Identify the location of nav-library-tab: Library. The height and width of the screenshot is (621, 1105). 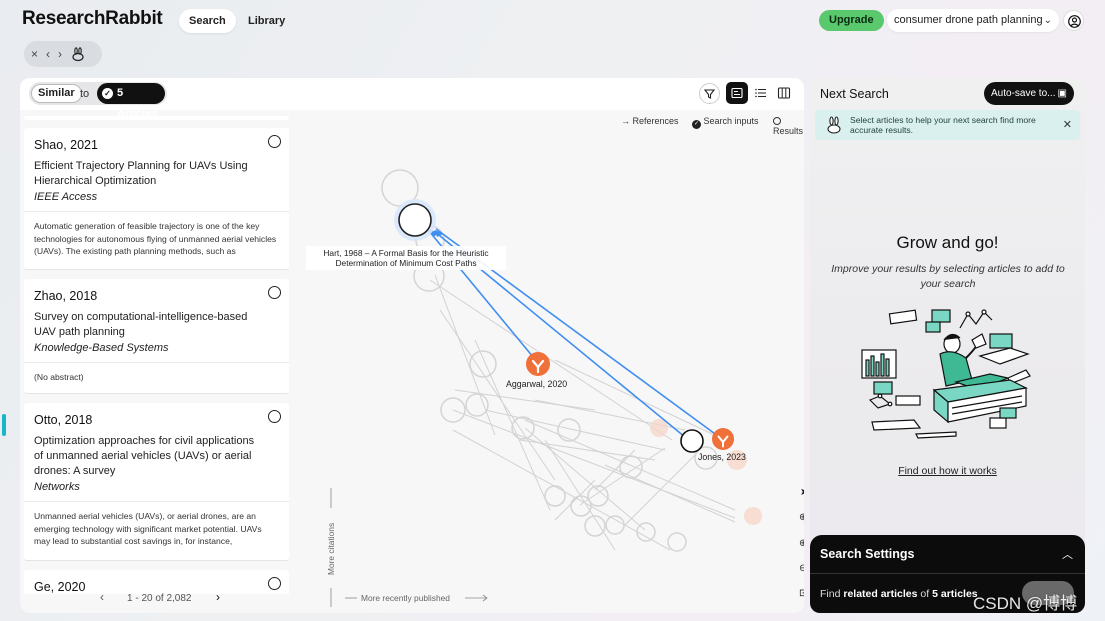
(266, 21).